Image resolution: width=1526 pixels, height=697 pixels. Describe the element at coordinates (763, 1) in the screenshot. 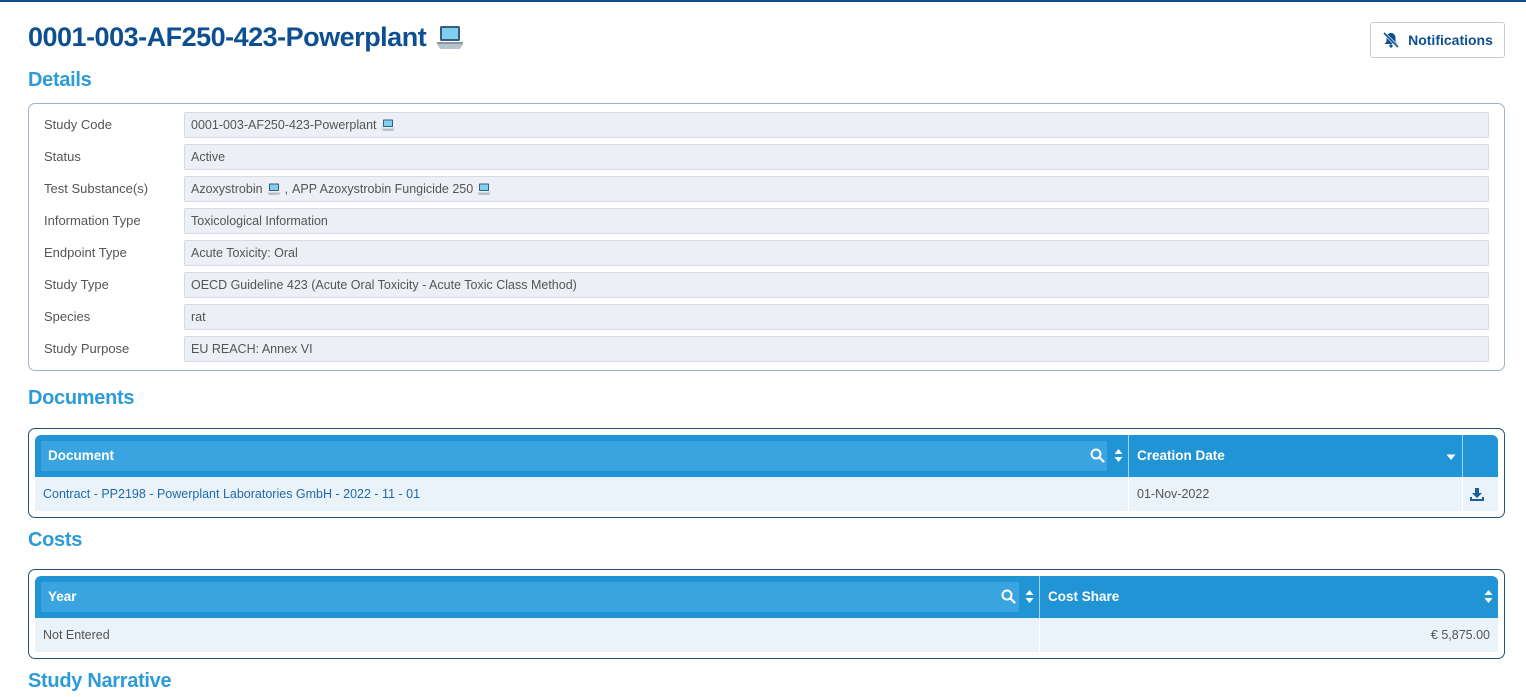

I see `top-accent-bar` at that location.